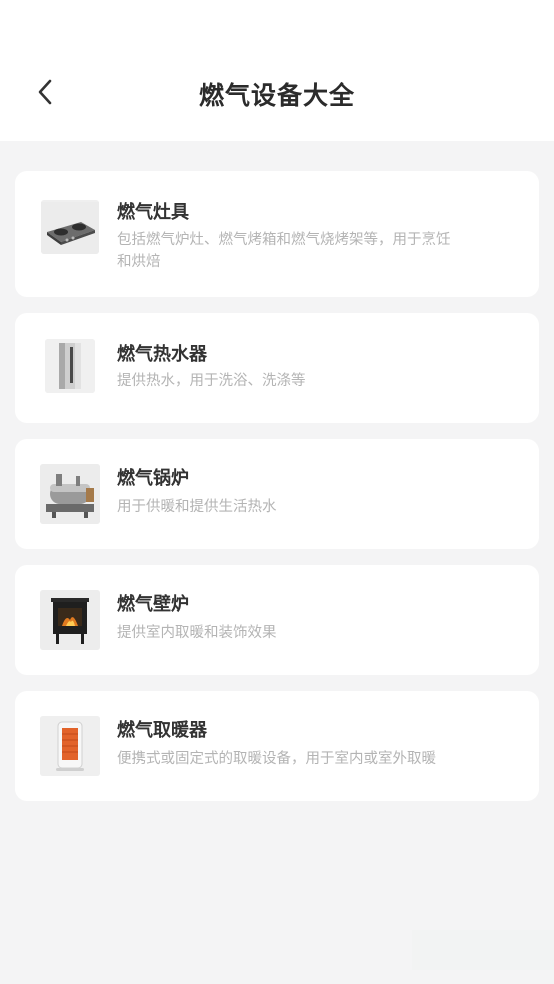 The height and width of the screenshot is (984, 554). What do you see at coordinates (284, 251) in the screenshot?
I see `item-description: 包括燃气炉灶、燃气烤箱和燃气烧烤架等，用于烹饪和烘焙` at bounding box center [284, 251].